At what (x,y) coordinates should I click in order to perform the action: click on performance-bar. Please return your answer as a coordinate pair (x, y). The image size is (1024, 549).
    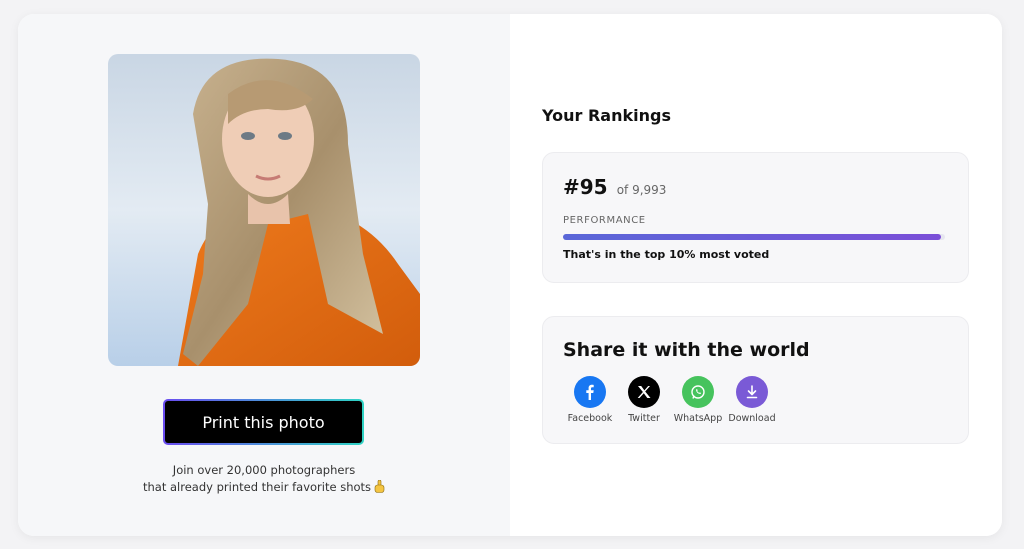
    Looking at the image, I should click on (754, 237).